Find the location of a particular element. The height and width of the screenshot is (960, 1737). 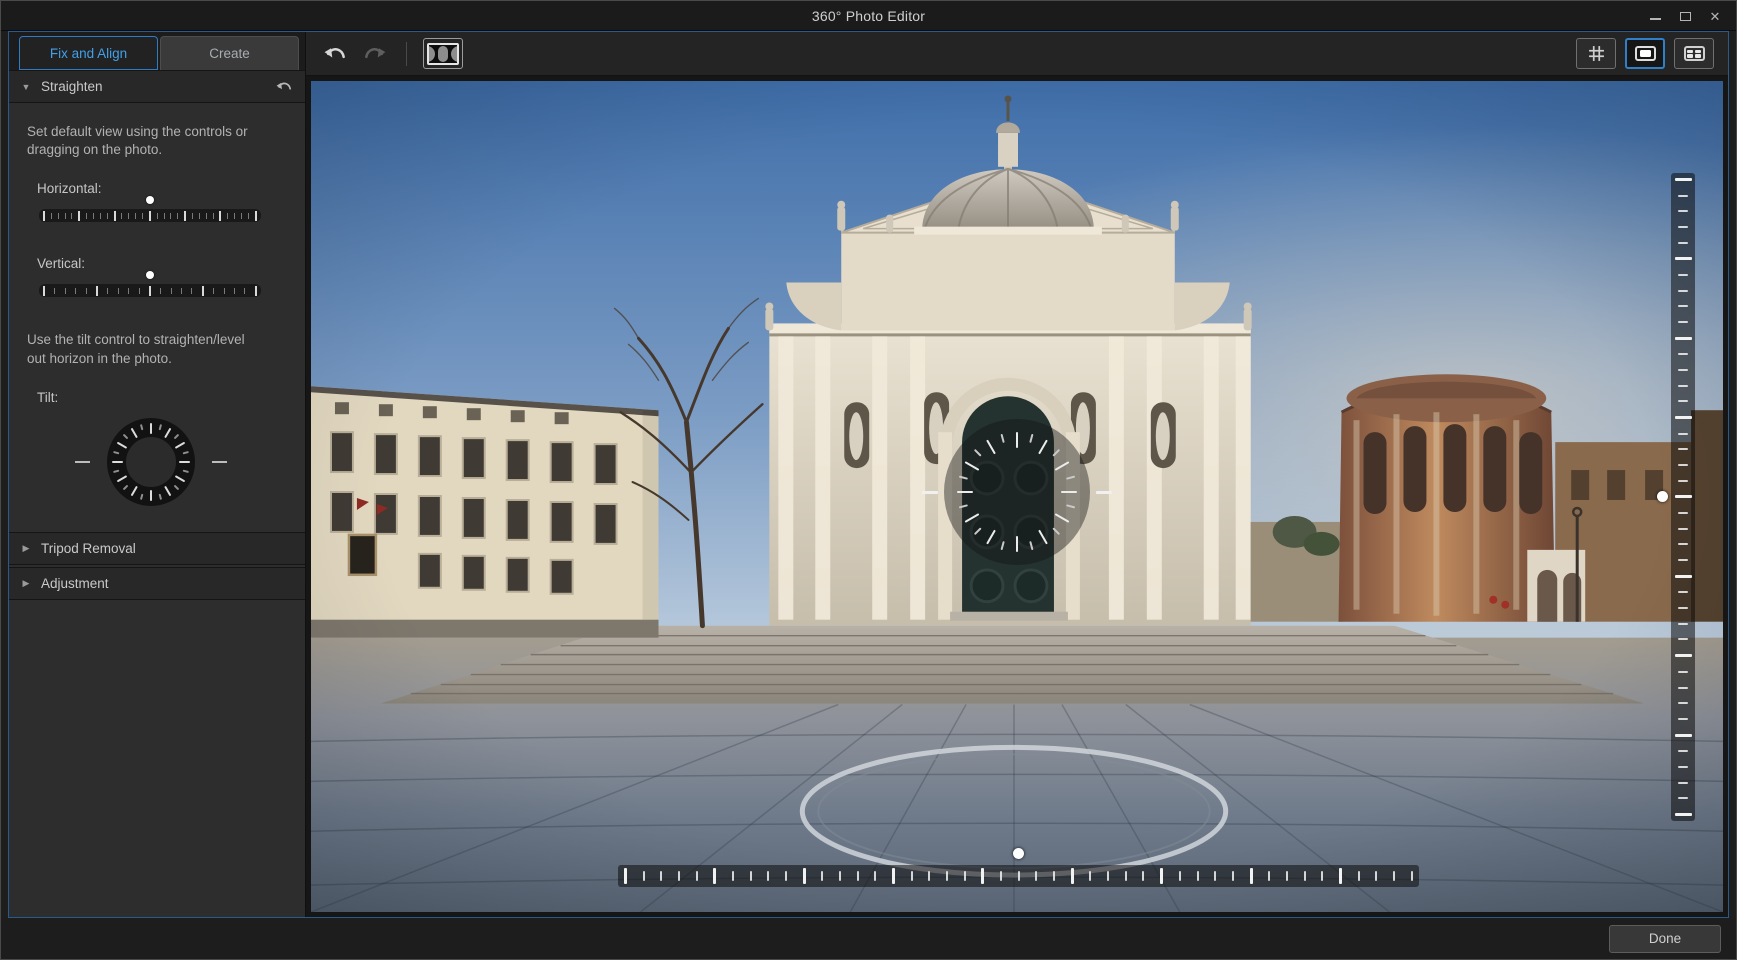

redo-icon is located at coordinates (375, 52).